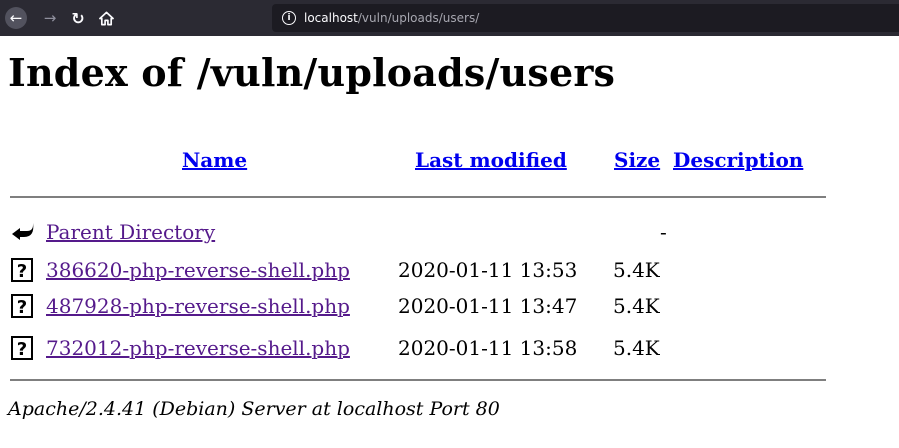  I want to click on file-link: 732012-php-reverse-shell.php, so click(198, 348).